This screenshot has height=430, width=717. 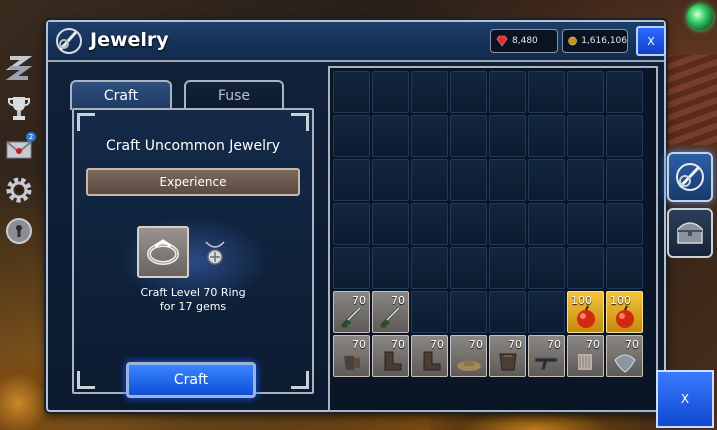 What do you see at coordinates (690, 233) in the screenshot?
I see `chest-side-button` at bounding box center [690, 233].